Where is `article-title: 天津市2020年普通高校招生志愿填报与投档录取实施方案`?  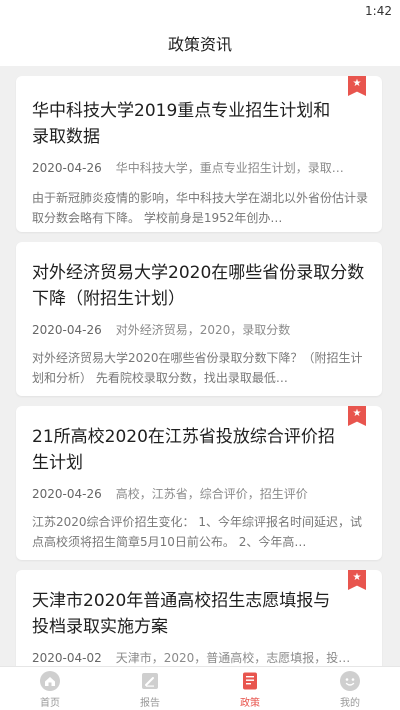
article-title: 天津市2020年普通高校招生志愿填报与投档录取实施方案 is located at coordinates (187, 614).